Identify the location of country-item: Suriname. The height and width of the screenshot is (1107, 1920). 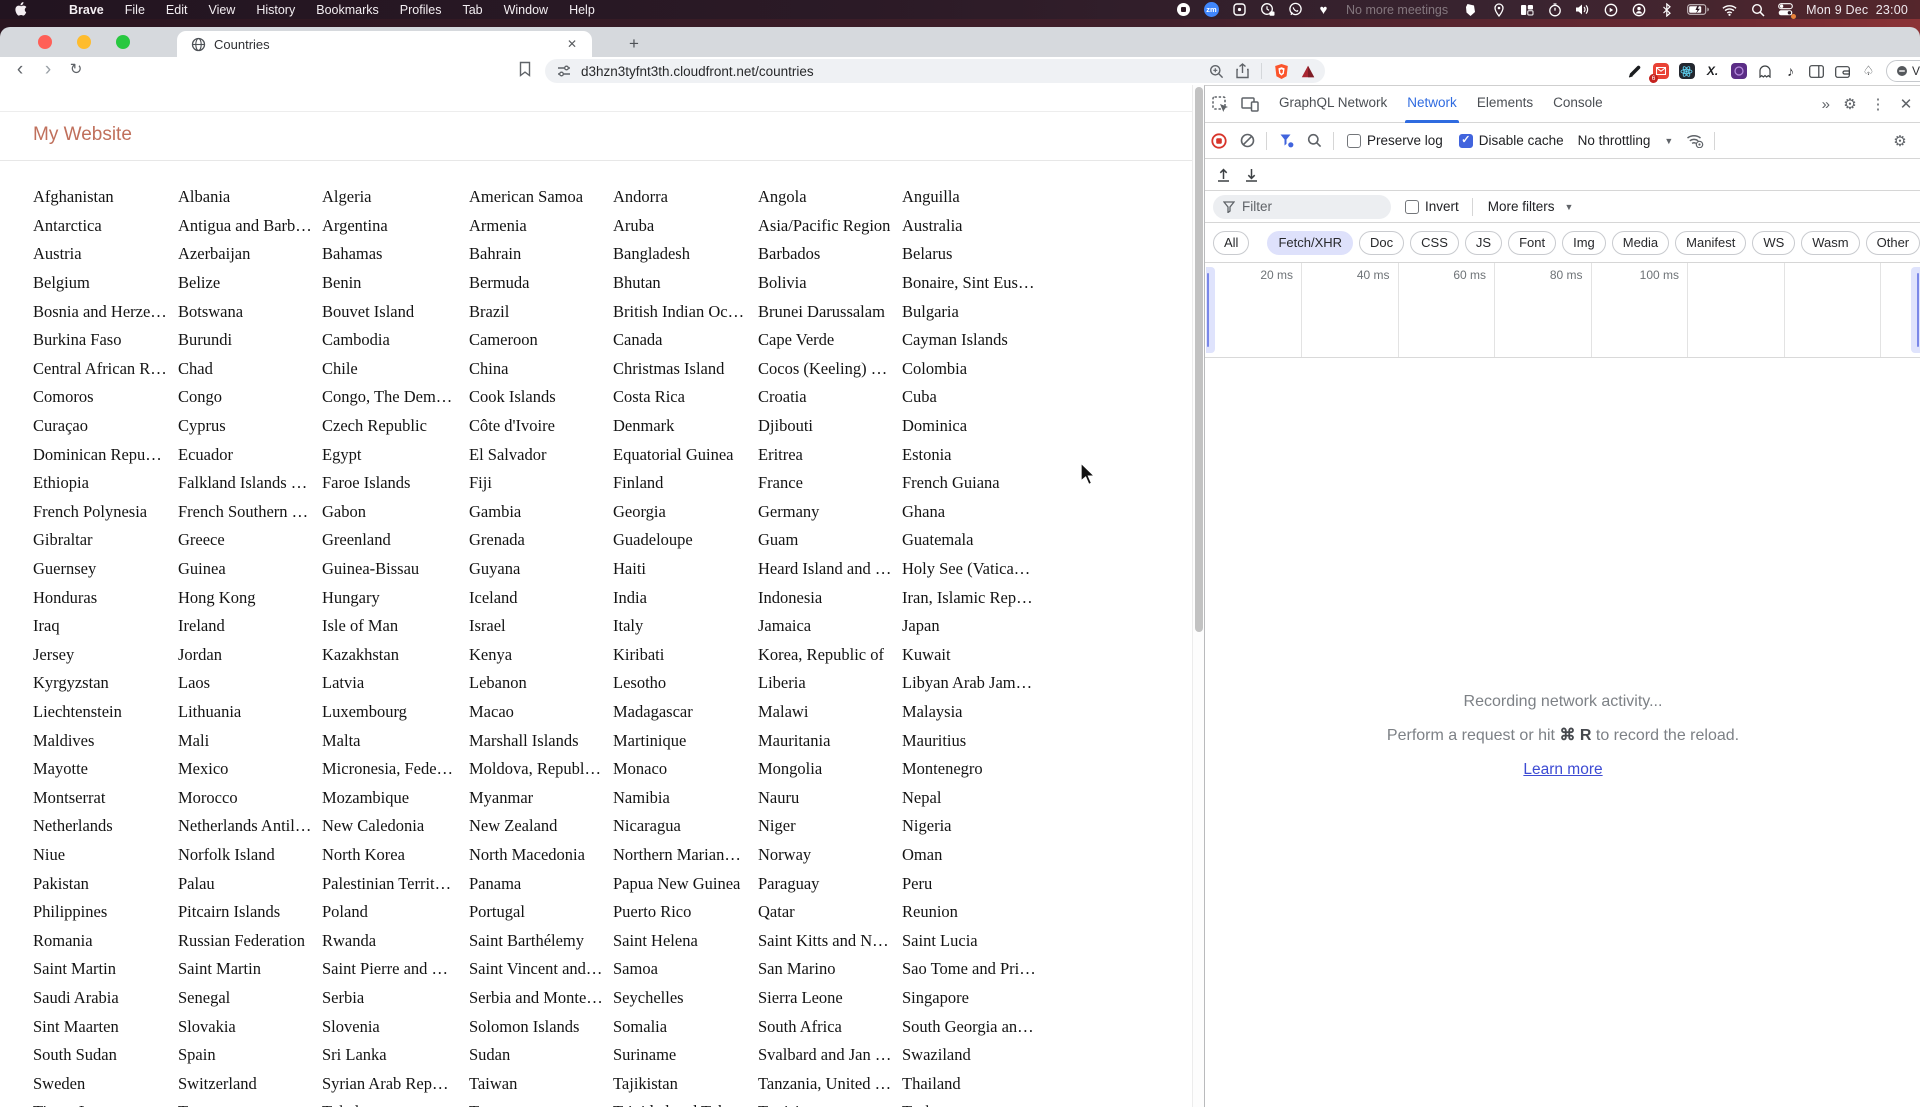
(685, 1055).